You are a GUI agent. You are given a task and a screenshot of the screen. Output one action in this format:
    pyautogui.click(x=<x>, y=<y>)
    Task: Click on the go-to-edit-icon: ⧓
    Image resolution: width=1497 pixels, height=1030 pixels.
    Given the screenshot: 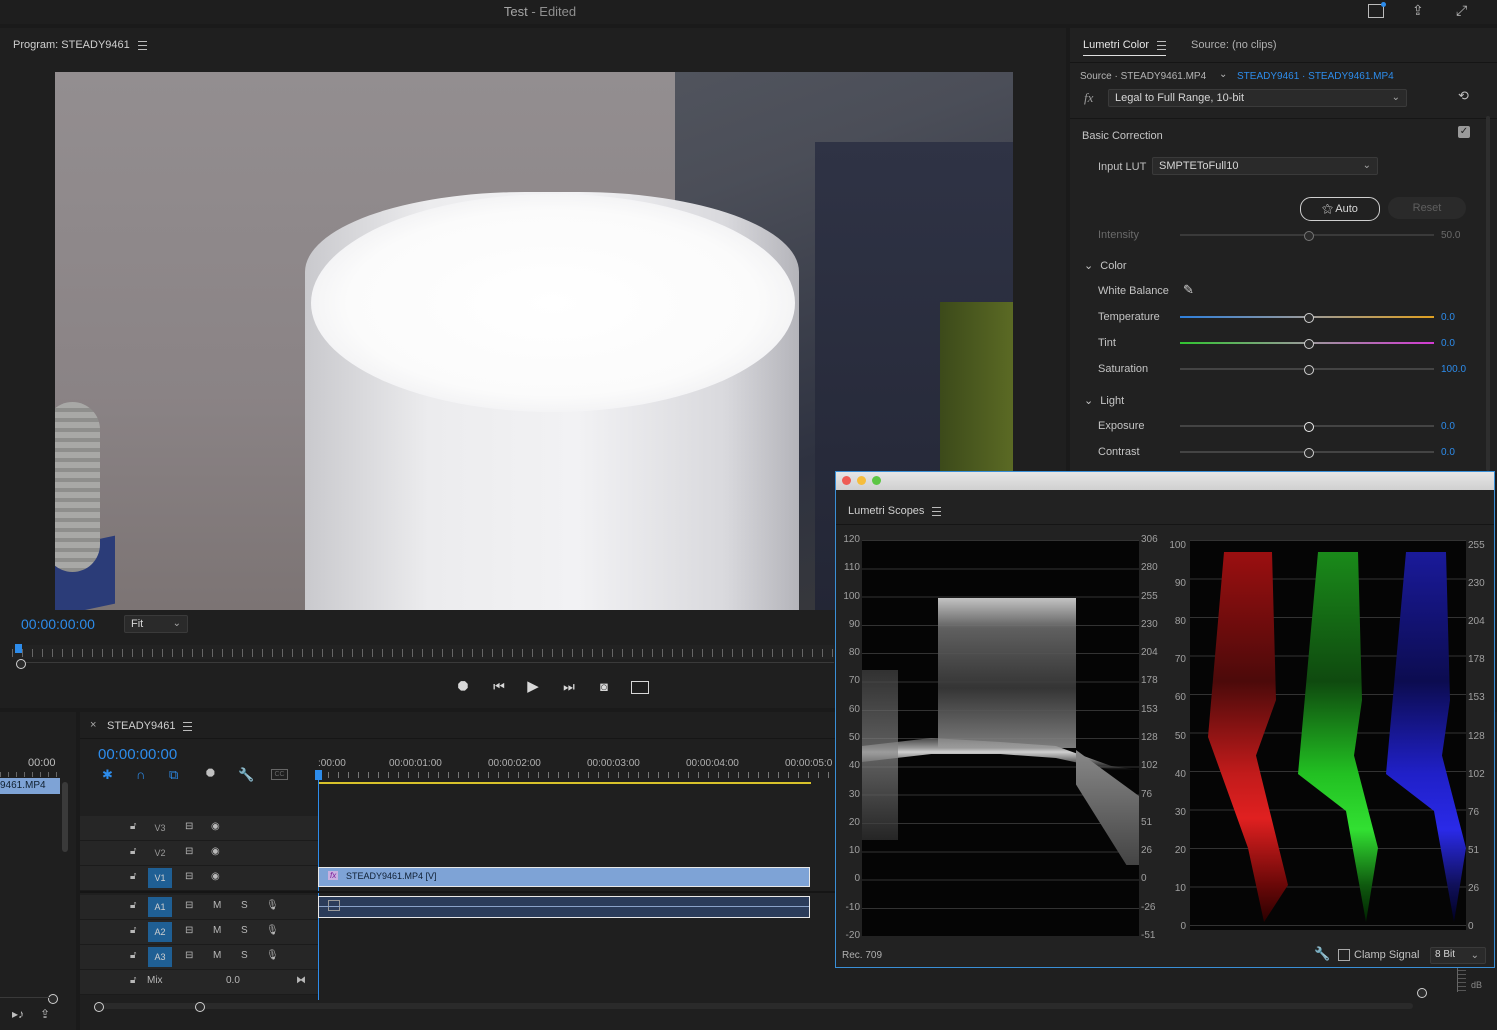 What is the action you would take?
    pyautogui.click(x=301, y=980)
    